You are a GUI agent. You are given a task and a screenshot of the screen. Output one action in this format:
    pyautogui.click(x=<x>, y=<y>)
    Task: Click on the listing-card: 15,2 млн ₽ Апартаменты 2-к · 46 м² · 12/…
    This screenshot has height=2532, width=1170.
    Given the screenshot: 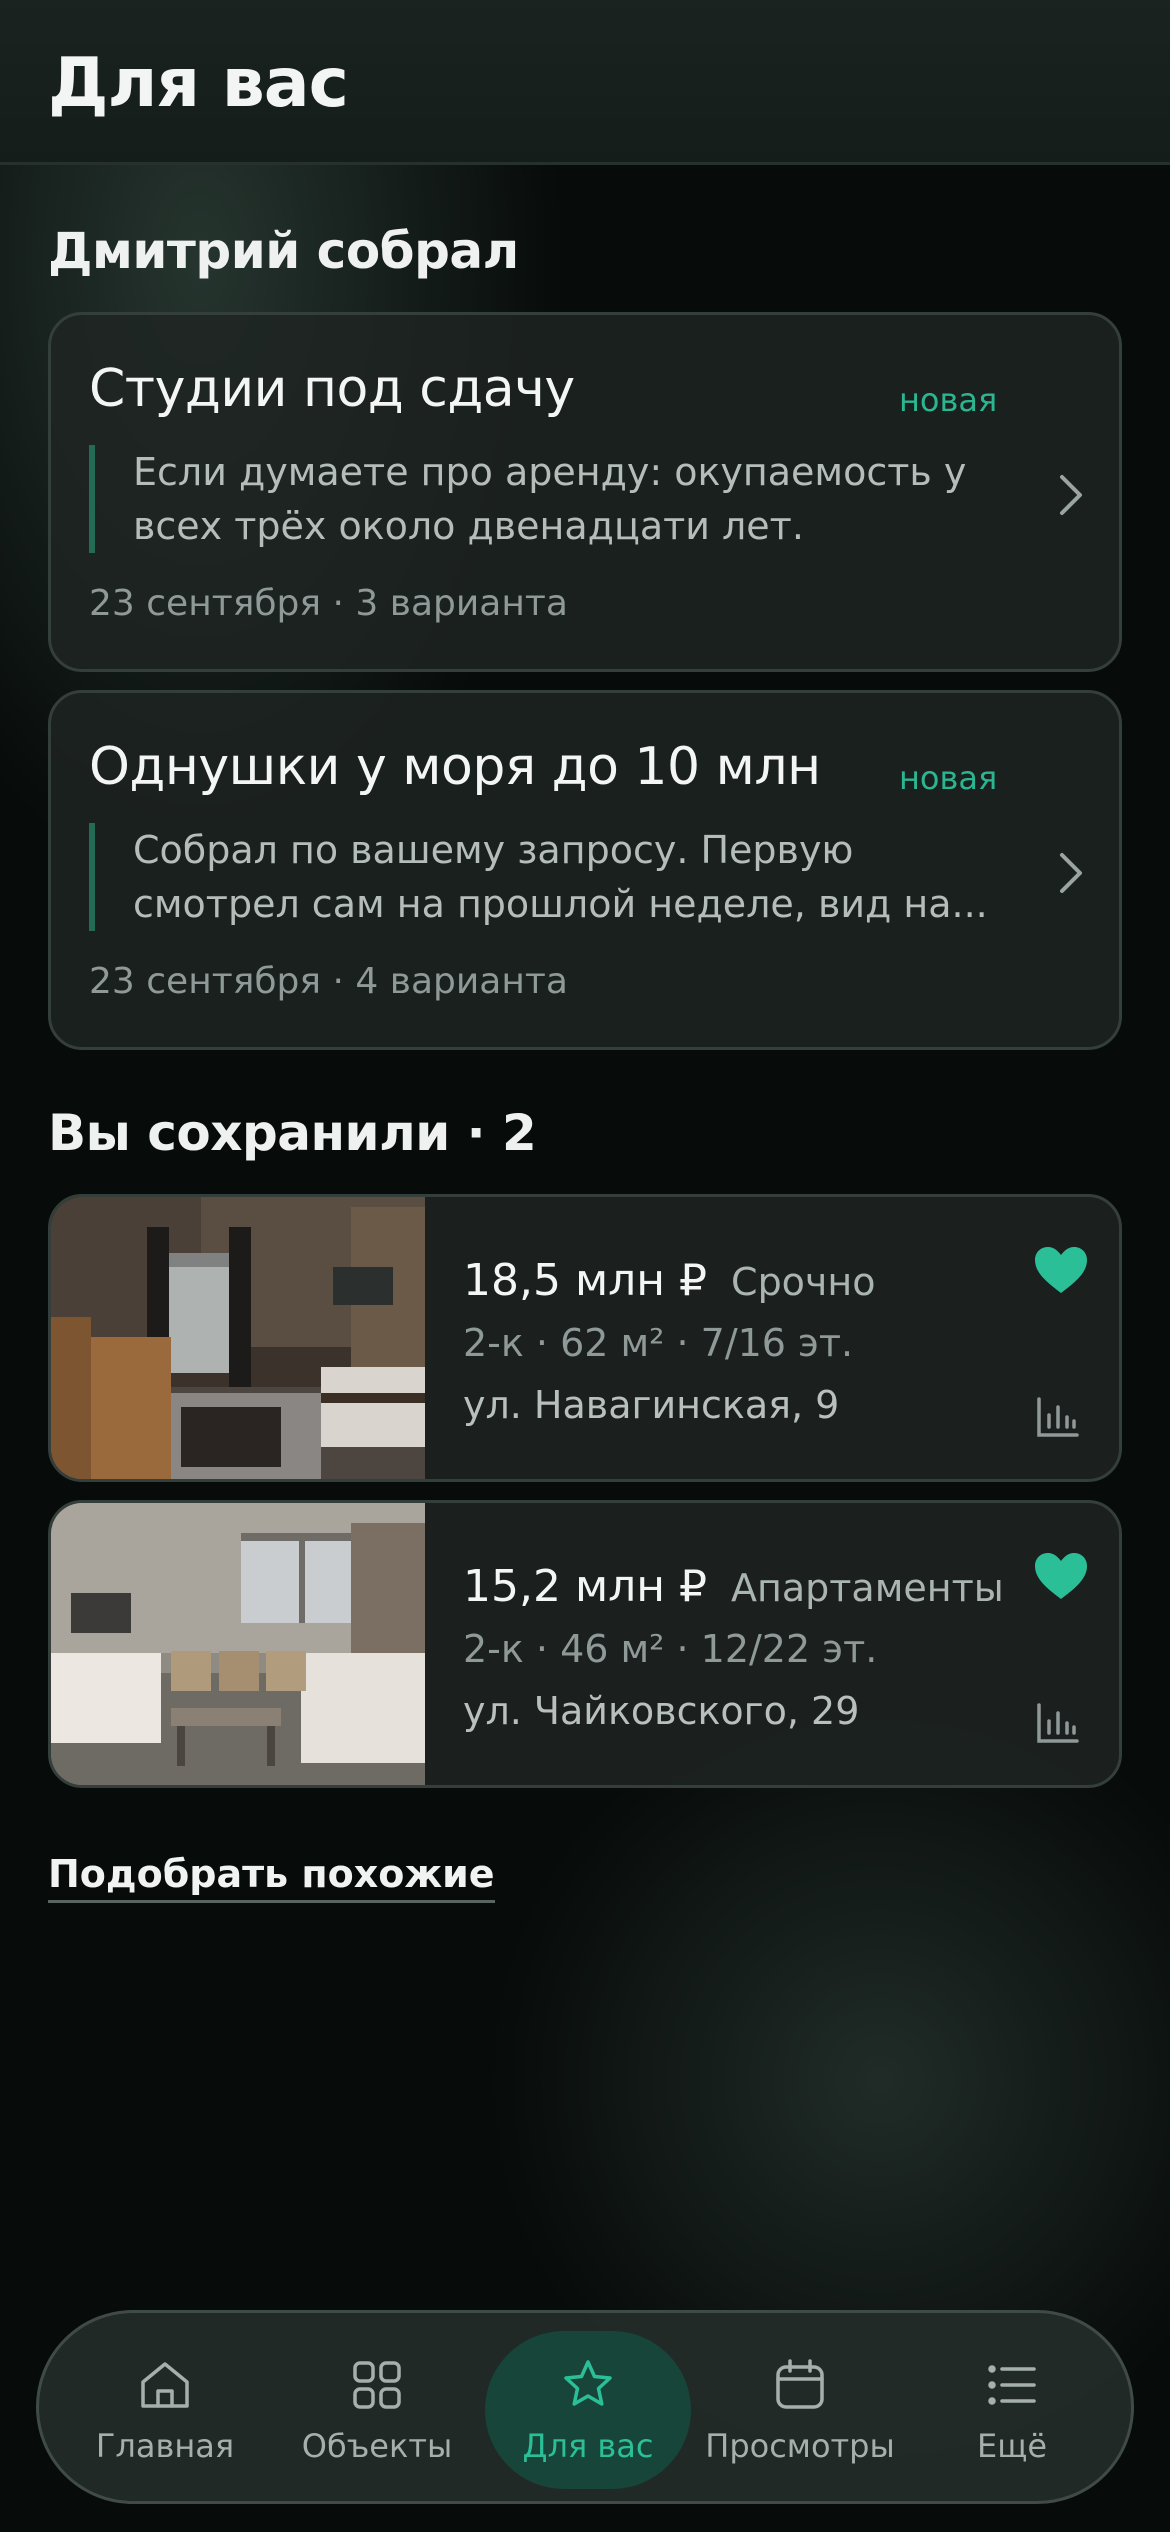 What is the action you would take?
    pyautogui.click(x=585, y=1644)
    